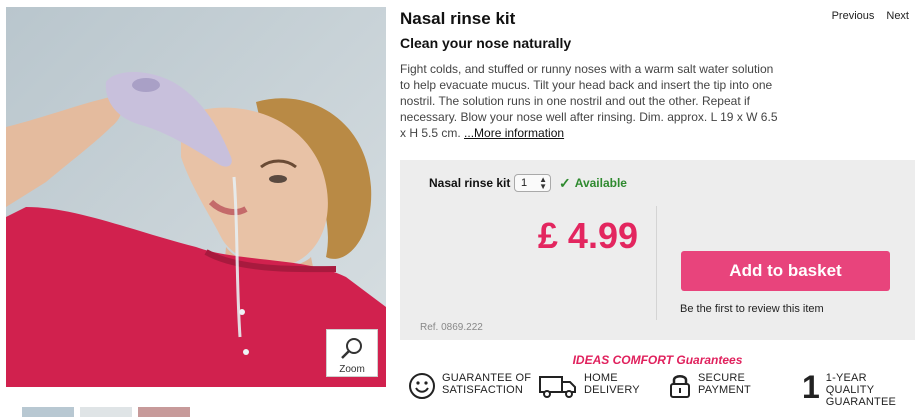 The image size is (915, 417). I want to click on guarantee-line: GUARANTEE OF, so click(487, 378).